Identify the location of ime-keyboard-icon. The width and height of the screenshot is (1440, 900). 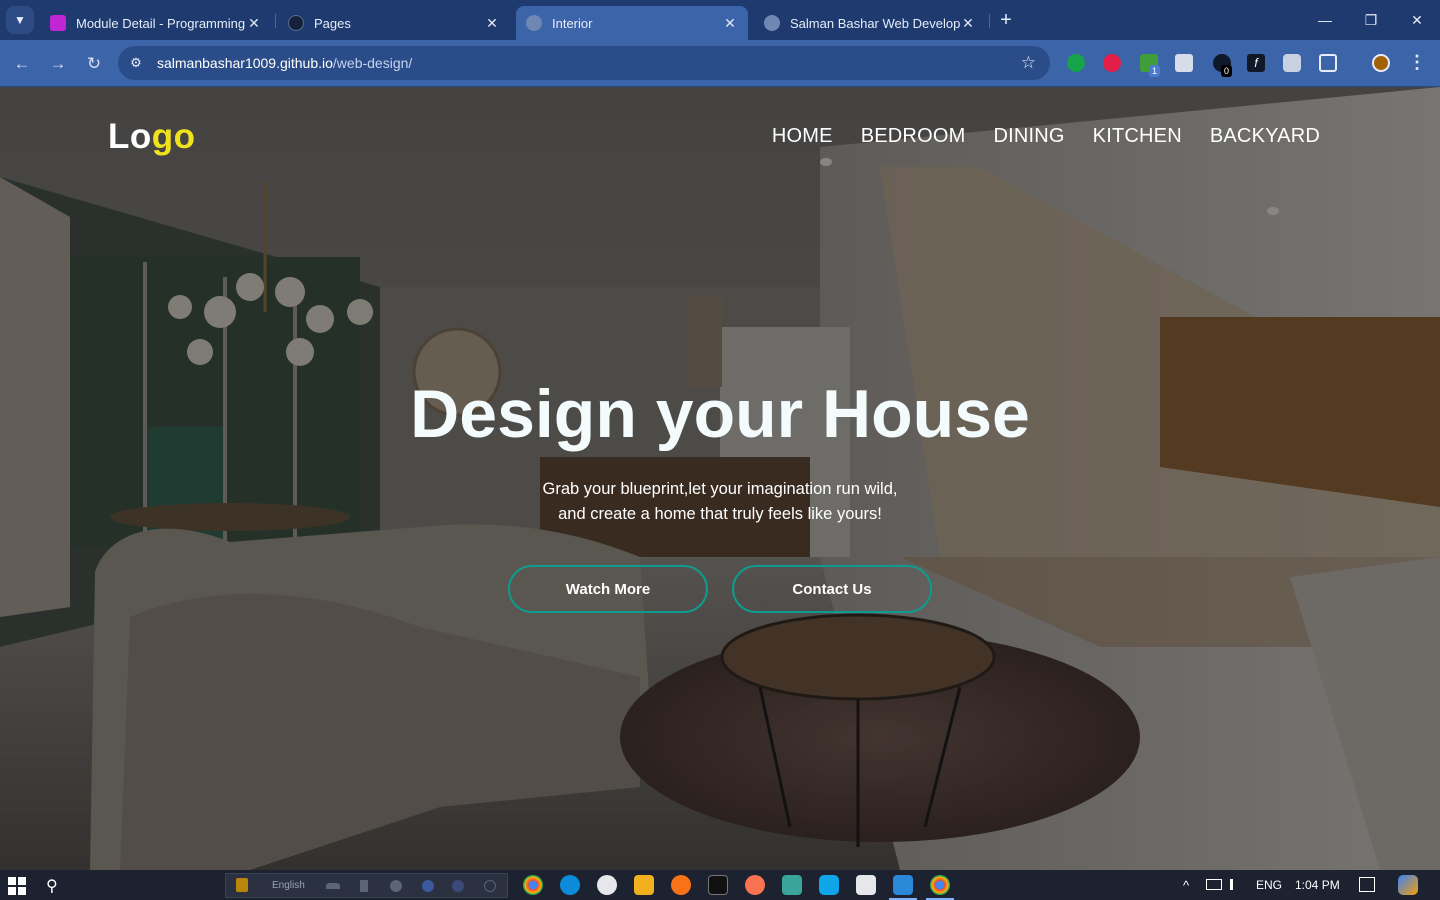
(333, 886).